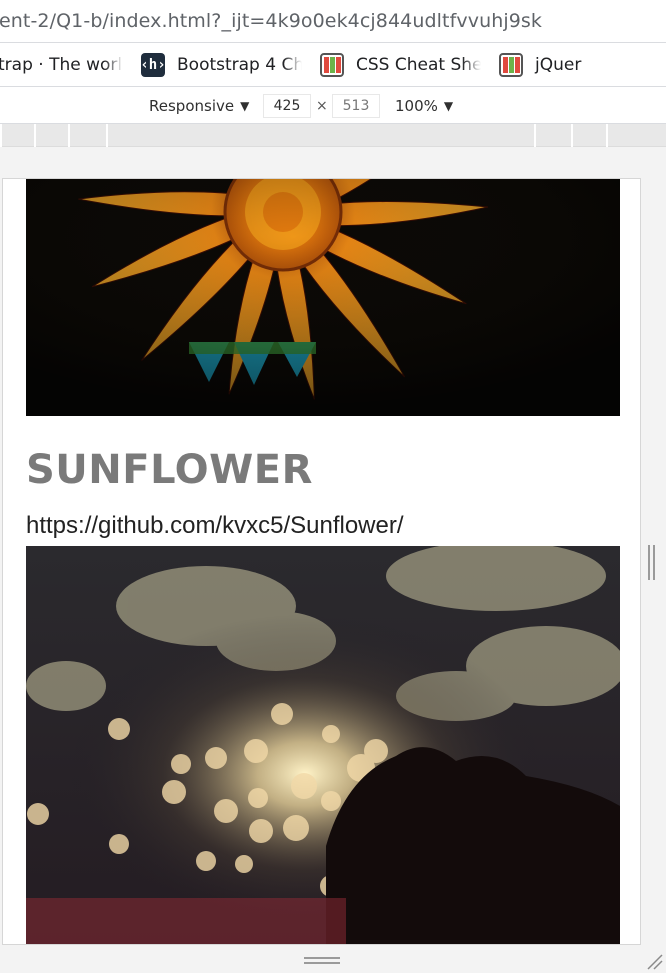 This screenshot has height=973, width=666. I want to click on bookmark-label: trap · The world, so click(61, 64).